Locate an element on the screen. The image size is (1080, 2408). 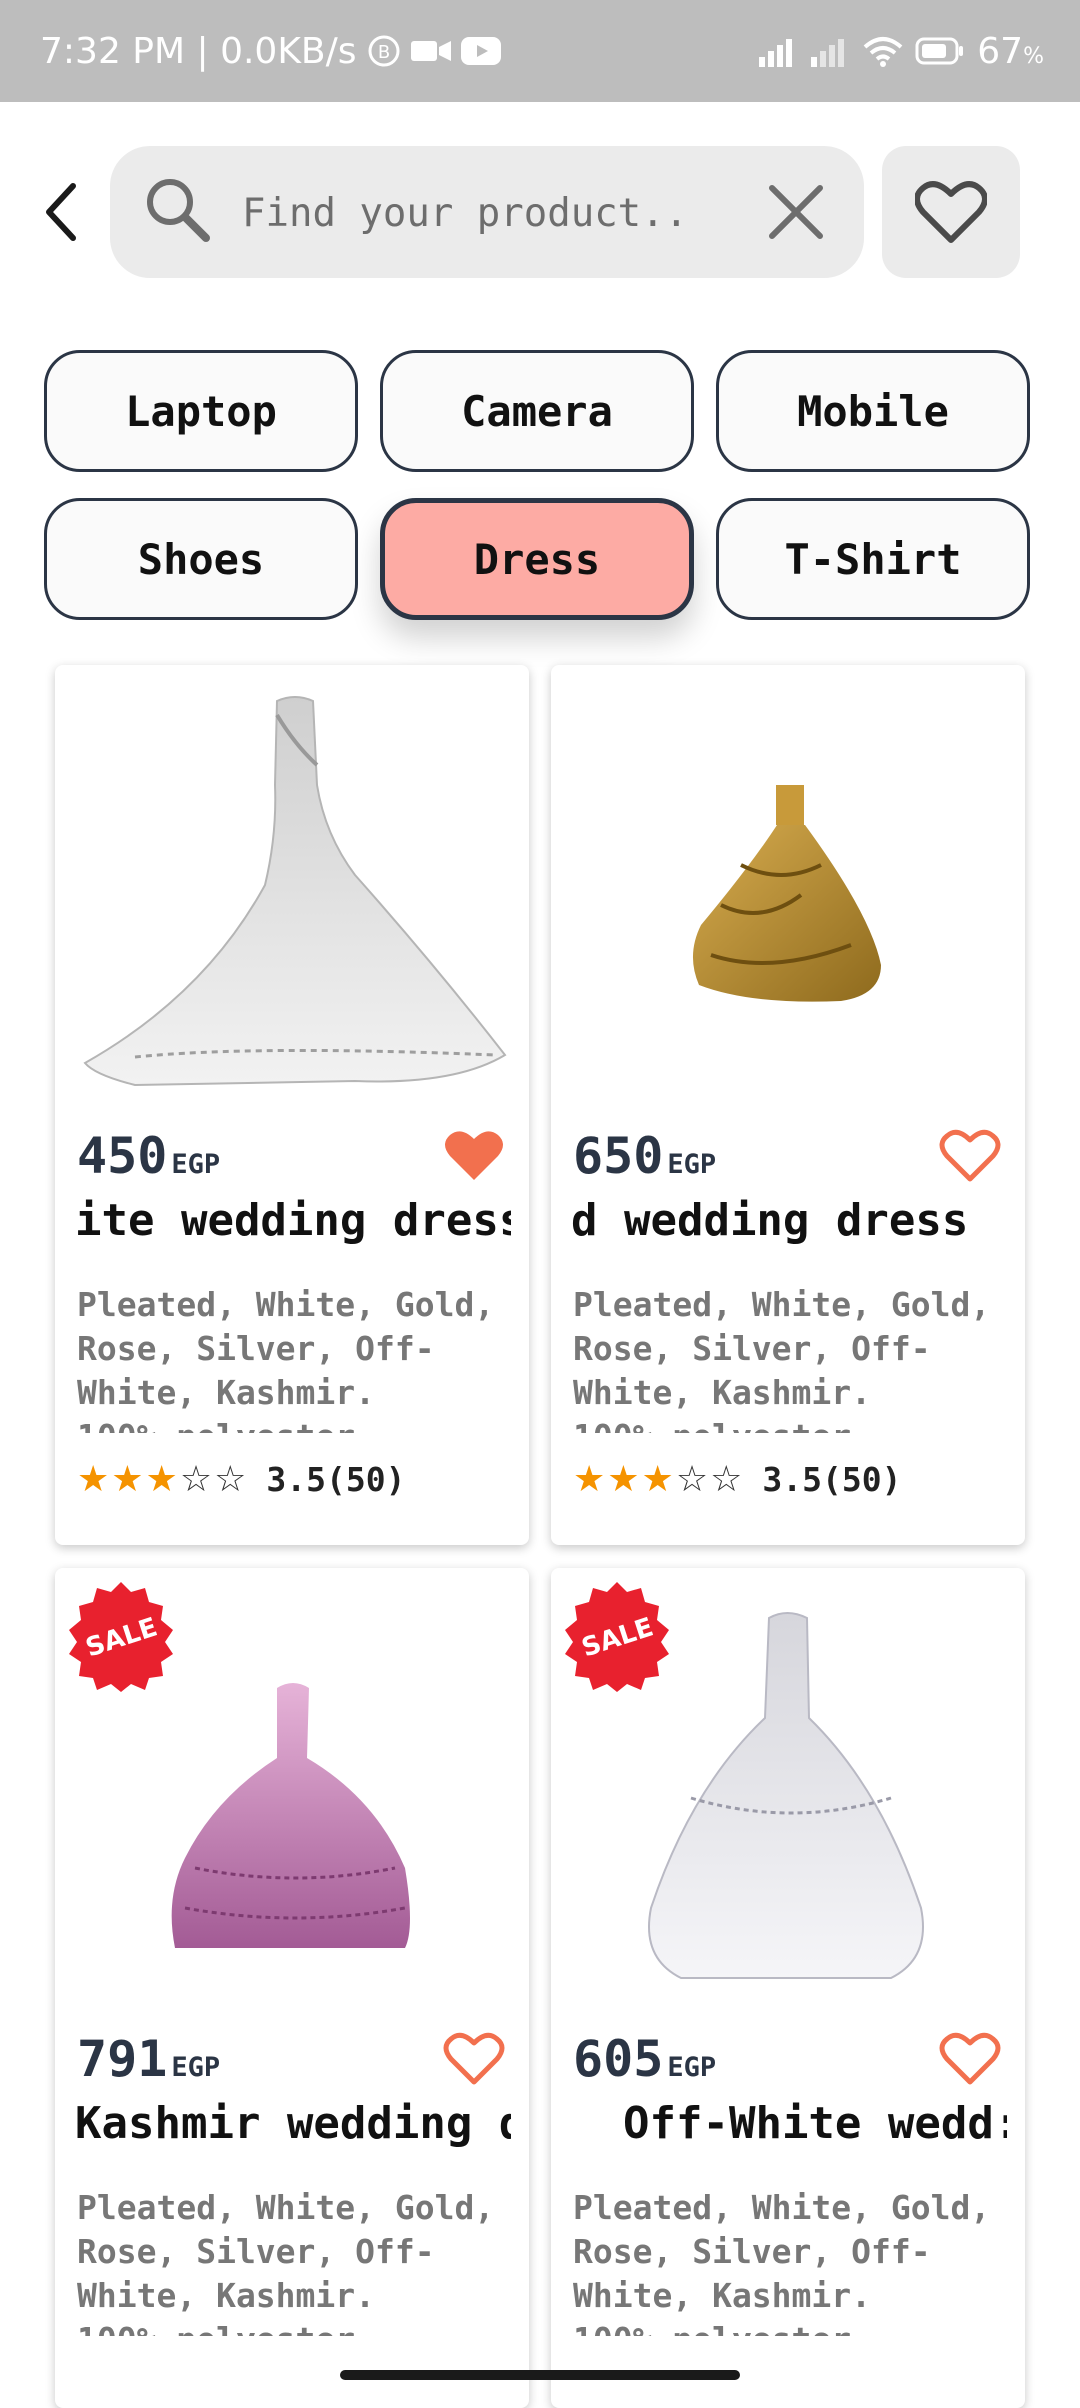
home-indicator is located at coordinates (540, 2375).